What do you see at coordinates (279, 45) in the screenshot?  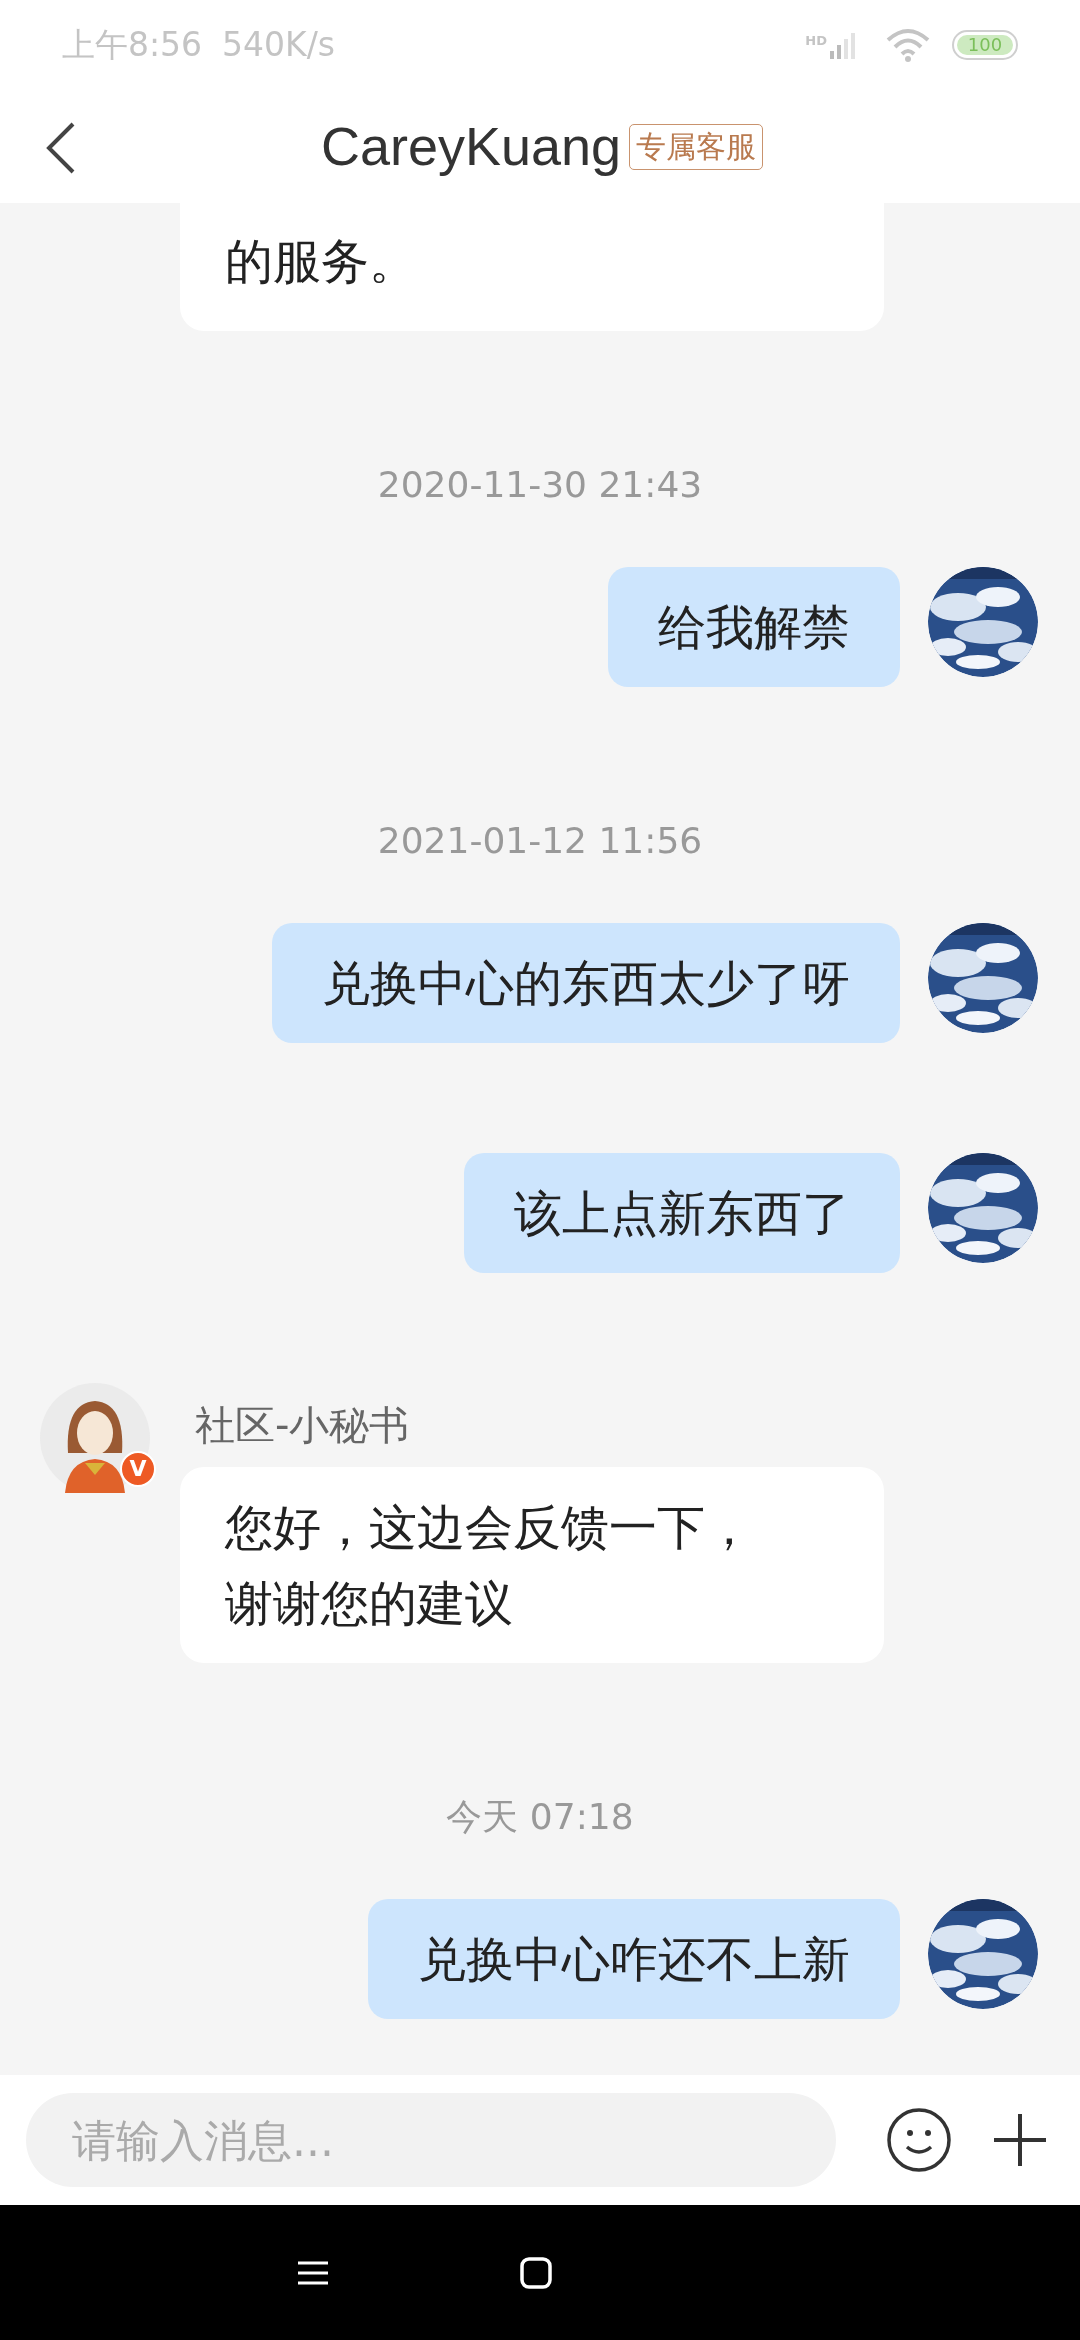 I see `network-speed: 540K/s` at bounding box center [279, 45].